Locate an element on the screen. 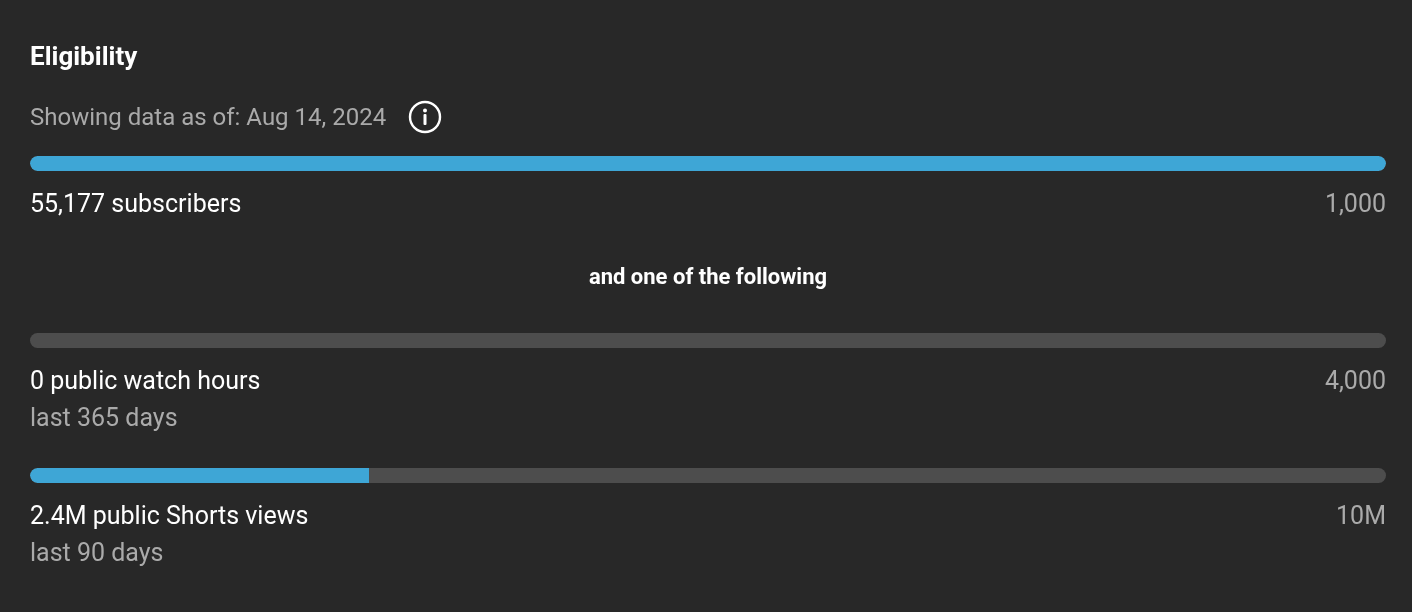 Image resolution: width=1412 pixels, height=612 pixels. requirement-label: 0 public watch hours is located at coordinates (145, 381).